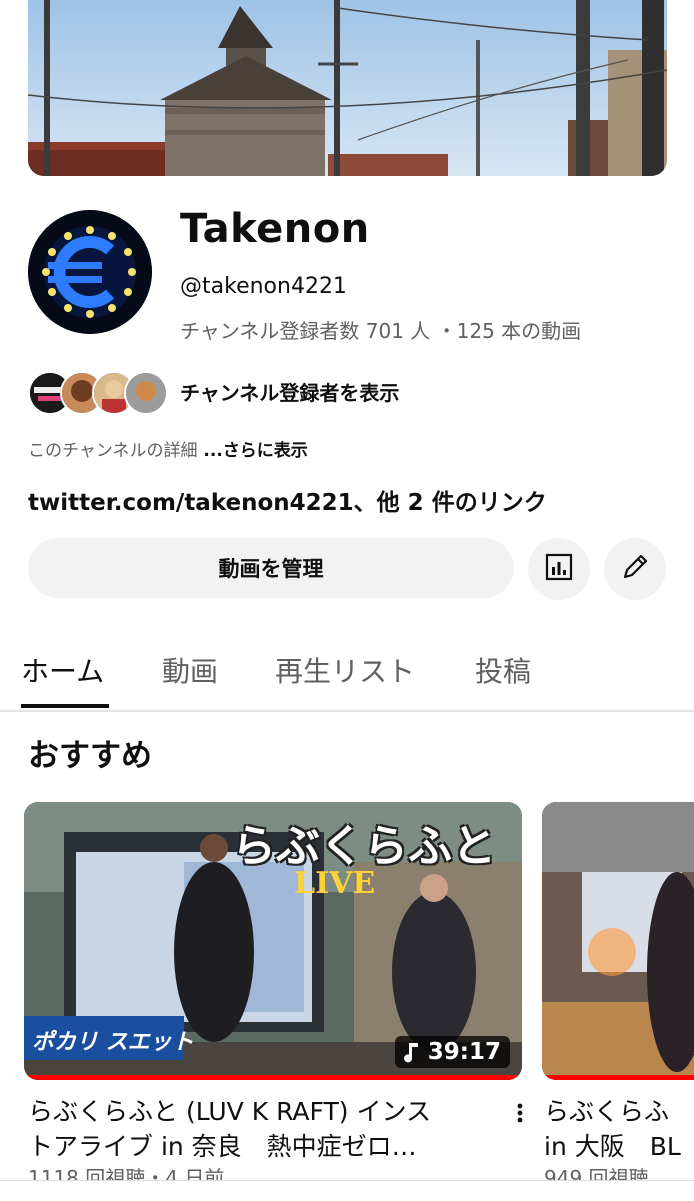 This screenshot has height=1201, width=694. Describe the element at coordinates (275, 229) in the screenshot. I see `channel-name: Takenon` at that location.